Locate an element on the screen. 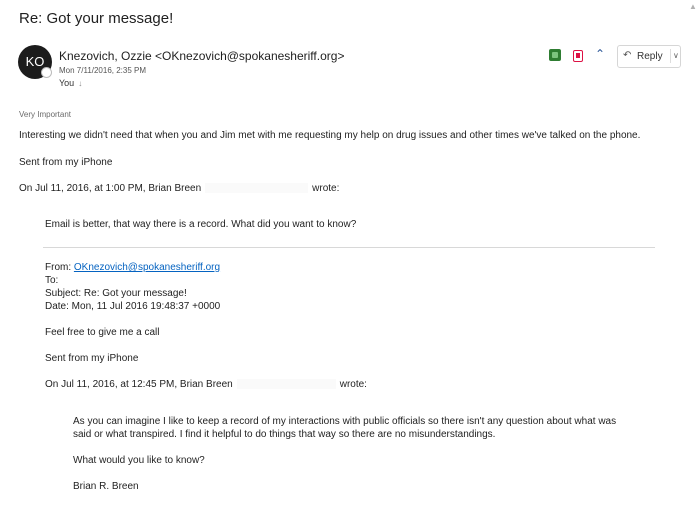 The height and width of the screenshot is (510, 700). quote2-text: Feel free to give me a call is located at coordinates (102, 332).